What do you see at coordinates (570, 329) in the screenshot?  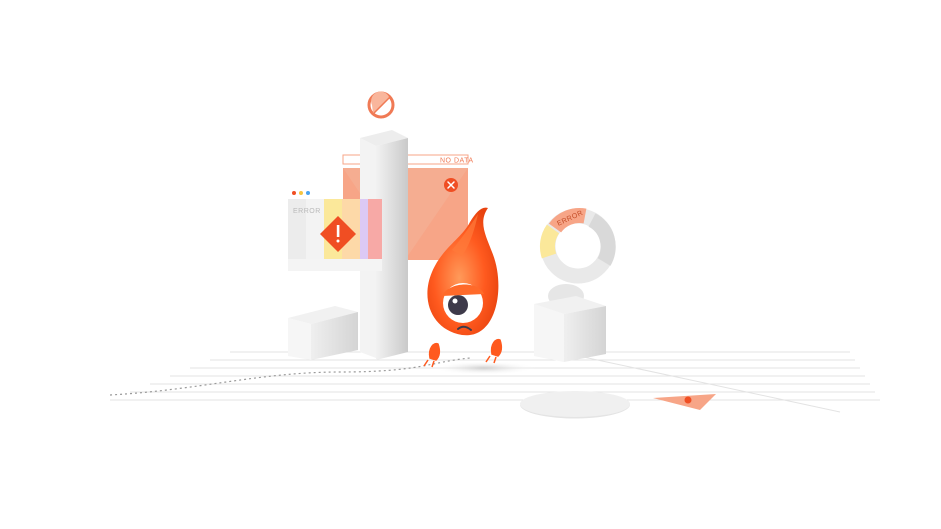 I see `right-pedestal` at bounding box center [570, 329].